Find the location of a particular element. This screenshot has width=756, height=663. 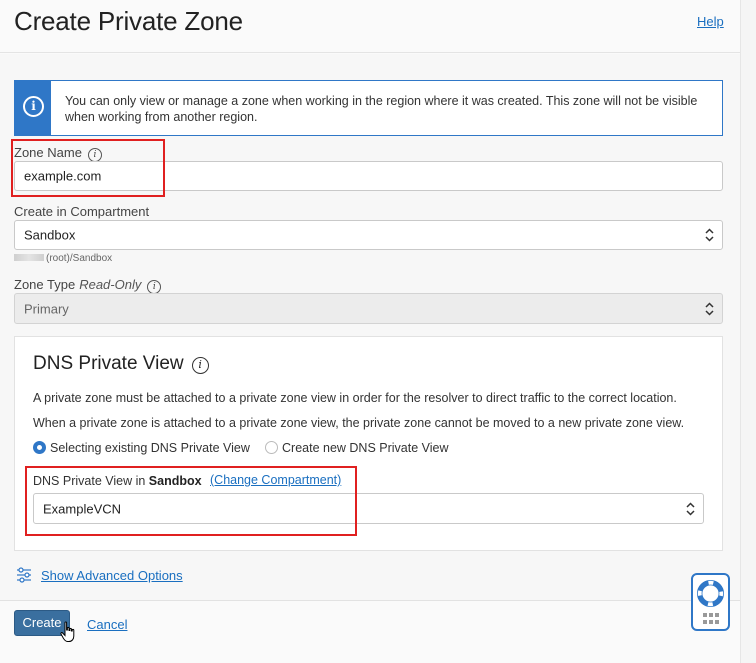

compartment-path-hint: (root)/Sandbox is located at coordinates (63, 258).